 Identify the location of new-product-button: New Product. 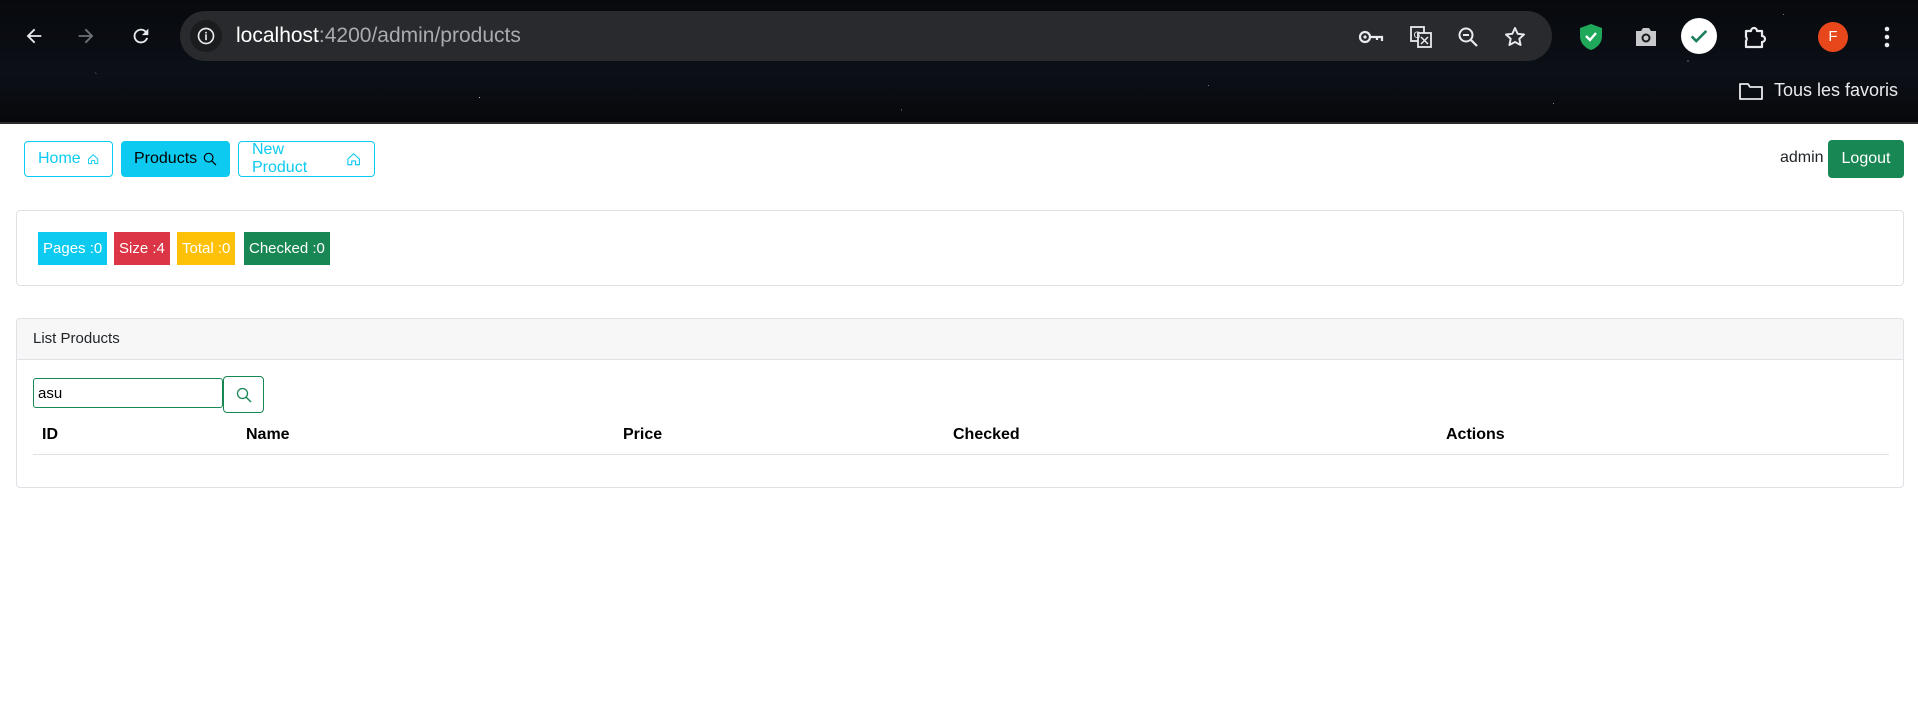
(306, 159).